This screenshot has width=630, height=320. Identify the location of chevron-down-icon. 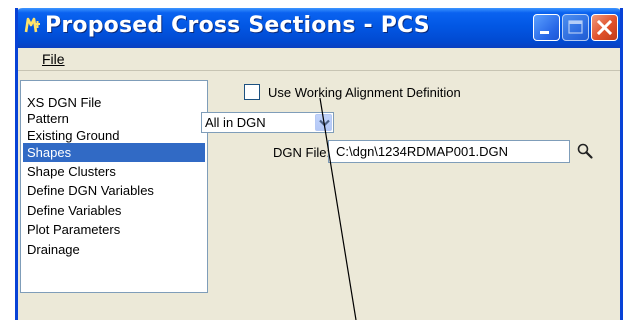
(324, 123).